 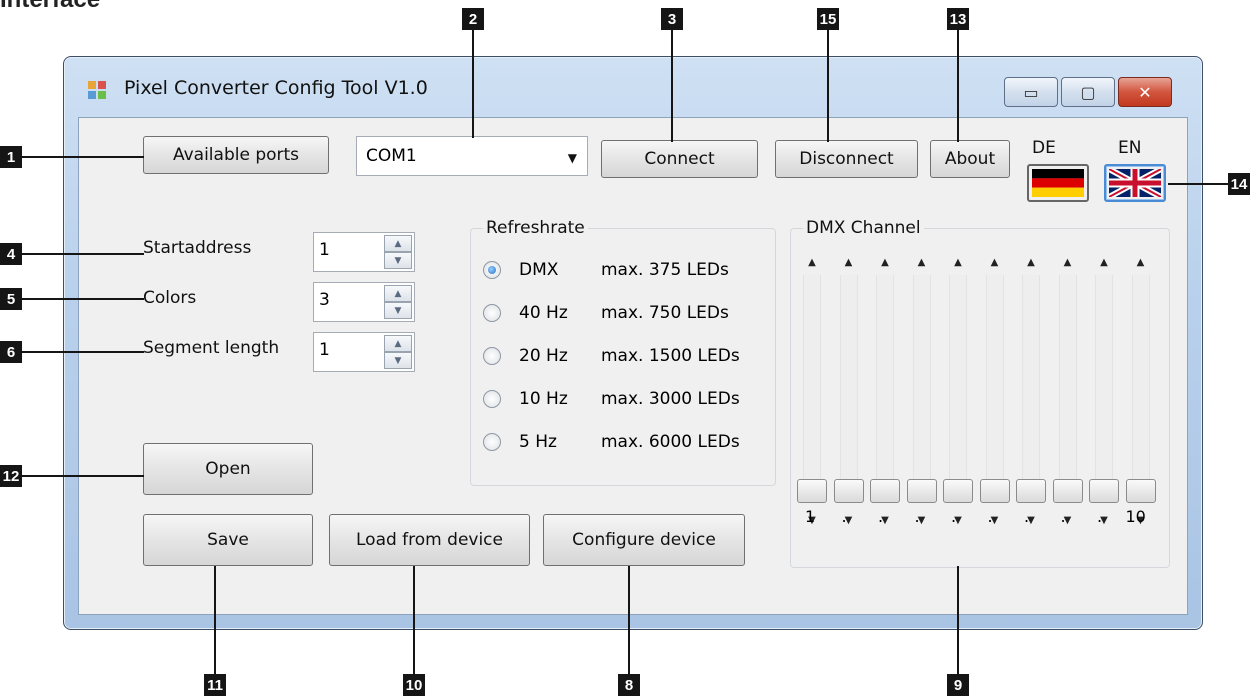 What do you see at coordinates (670, 356) in the screenshot?
I see `refreshrate-max: max. 1500 LEDs` at bounding box center [670, 356].